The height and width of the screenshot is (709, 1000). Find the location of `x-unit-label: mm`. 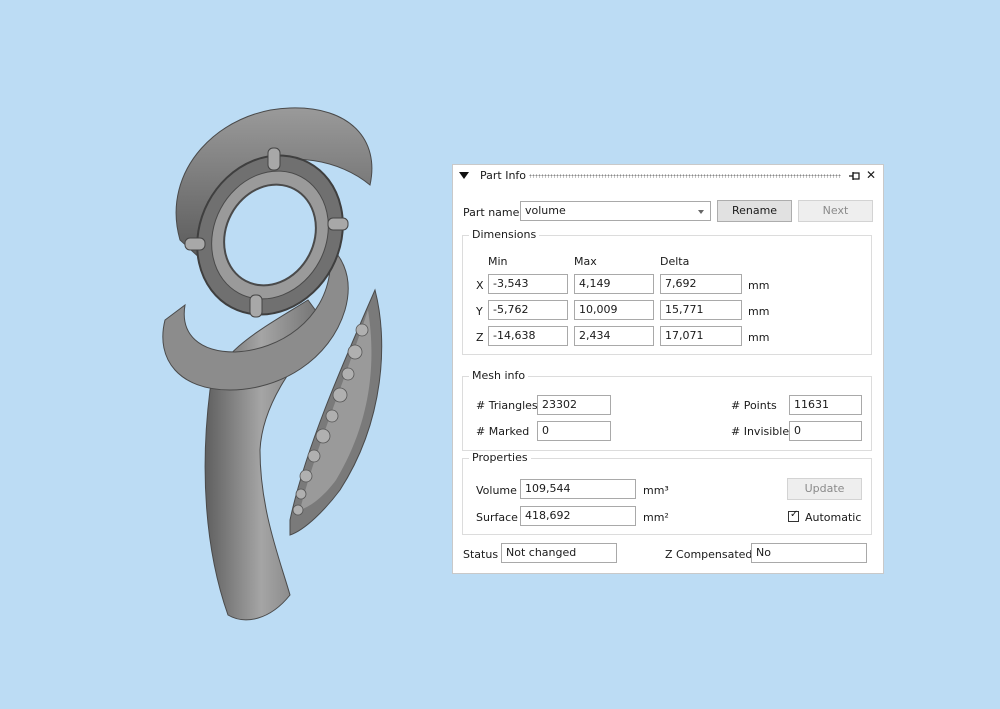

x-unit-label: mm is located at coordinates (759, 285).